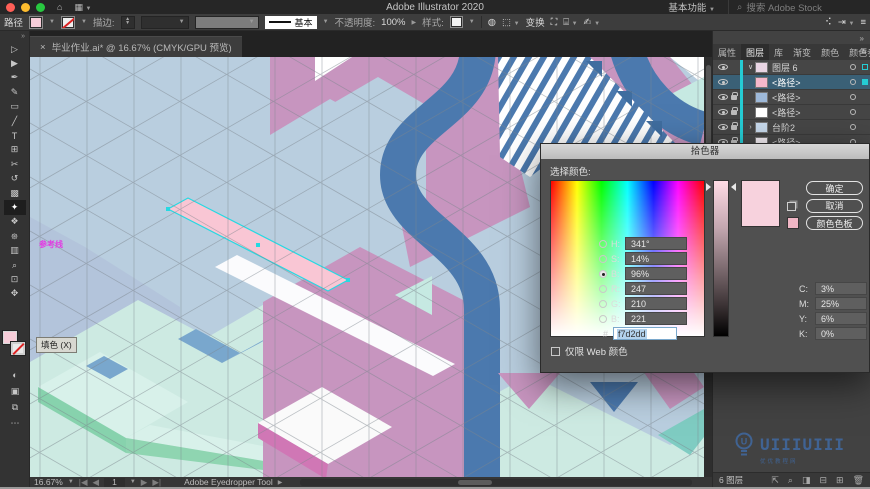  Describe the element at coordinates (802, 52) in the screenshot. I see `panel-tab-渐变: 渐变` at that location.